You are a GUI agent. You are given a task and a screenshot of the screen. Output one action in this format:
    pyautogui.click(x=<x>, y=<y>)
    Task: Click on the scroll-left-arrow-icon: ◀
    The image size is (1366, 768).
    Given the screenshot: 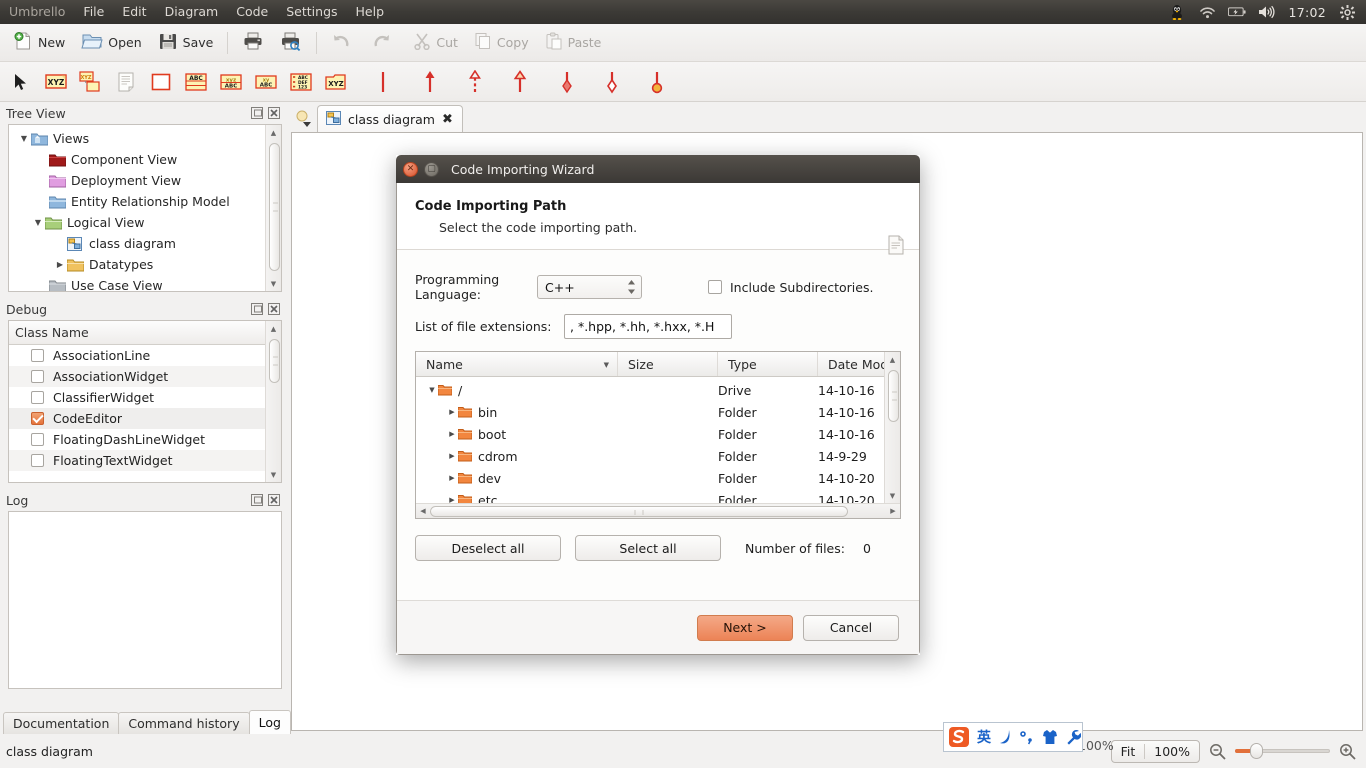 What is the action you would take?
    pyautogui.click(x=423, y=511)
    